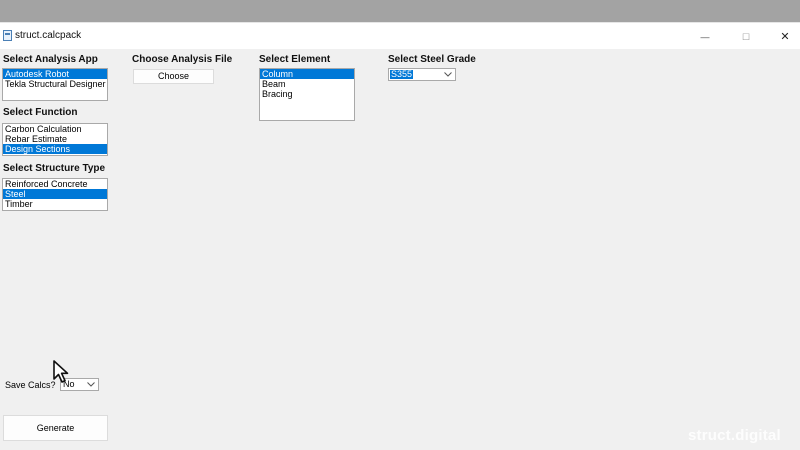 This screenshot has height=450, width=800. Describe the element at coordinates (40, 112) in the screenshot. I see `function-heading: Select Function` at that location.